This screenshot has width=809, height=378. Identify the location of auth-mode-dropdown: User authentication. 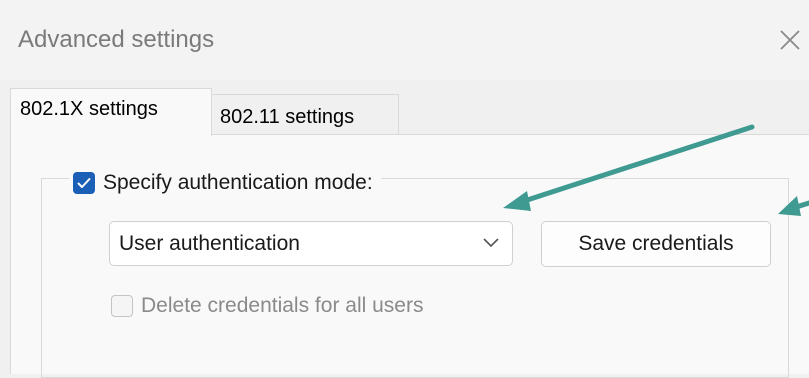
(311, 243).